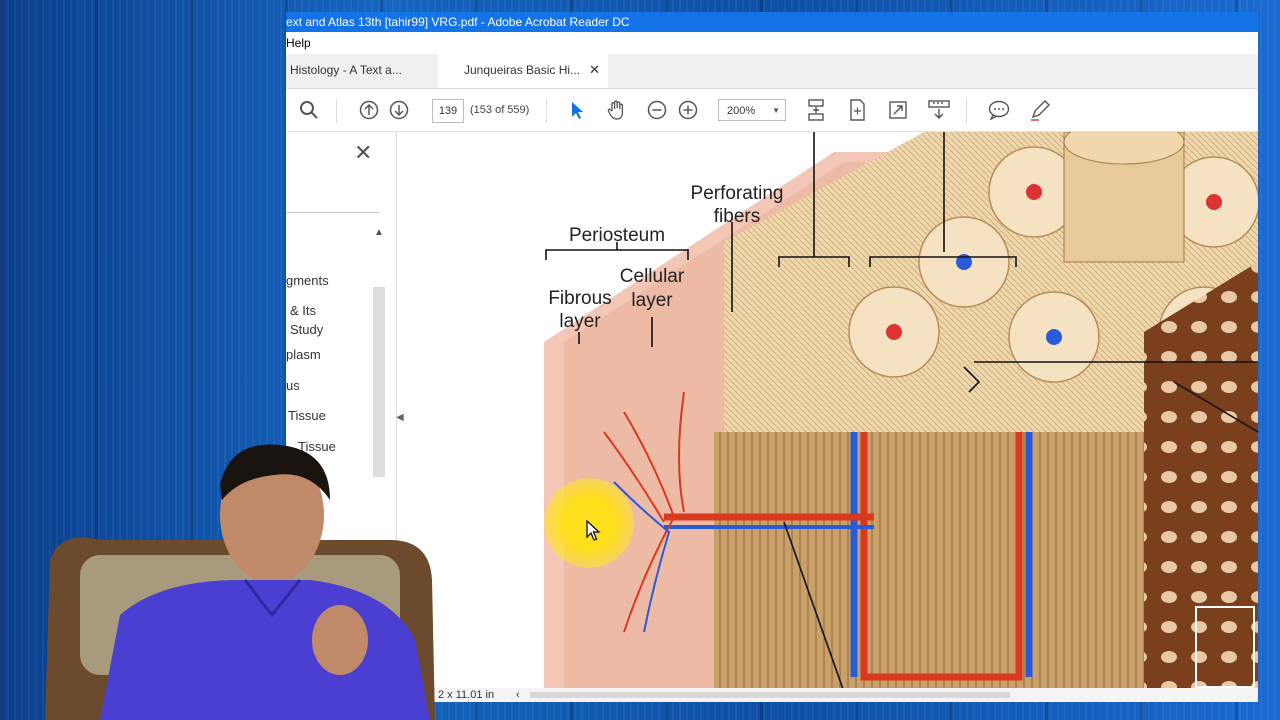  Describe the element at coordinates (652, 276) in the screenshot. I see `label-cellular: Cellular` at that location.